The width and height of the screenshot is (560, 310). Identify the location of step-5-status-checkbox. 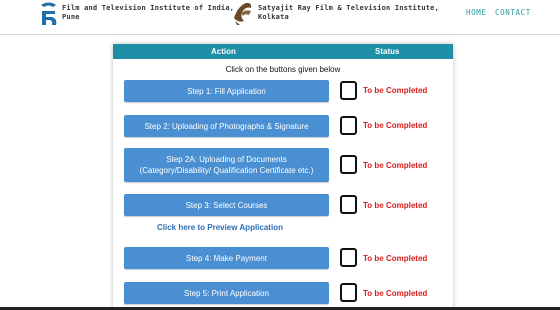
(348, 292).